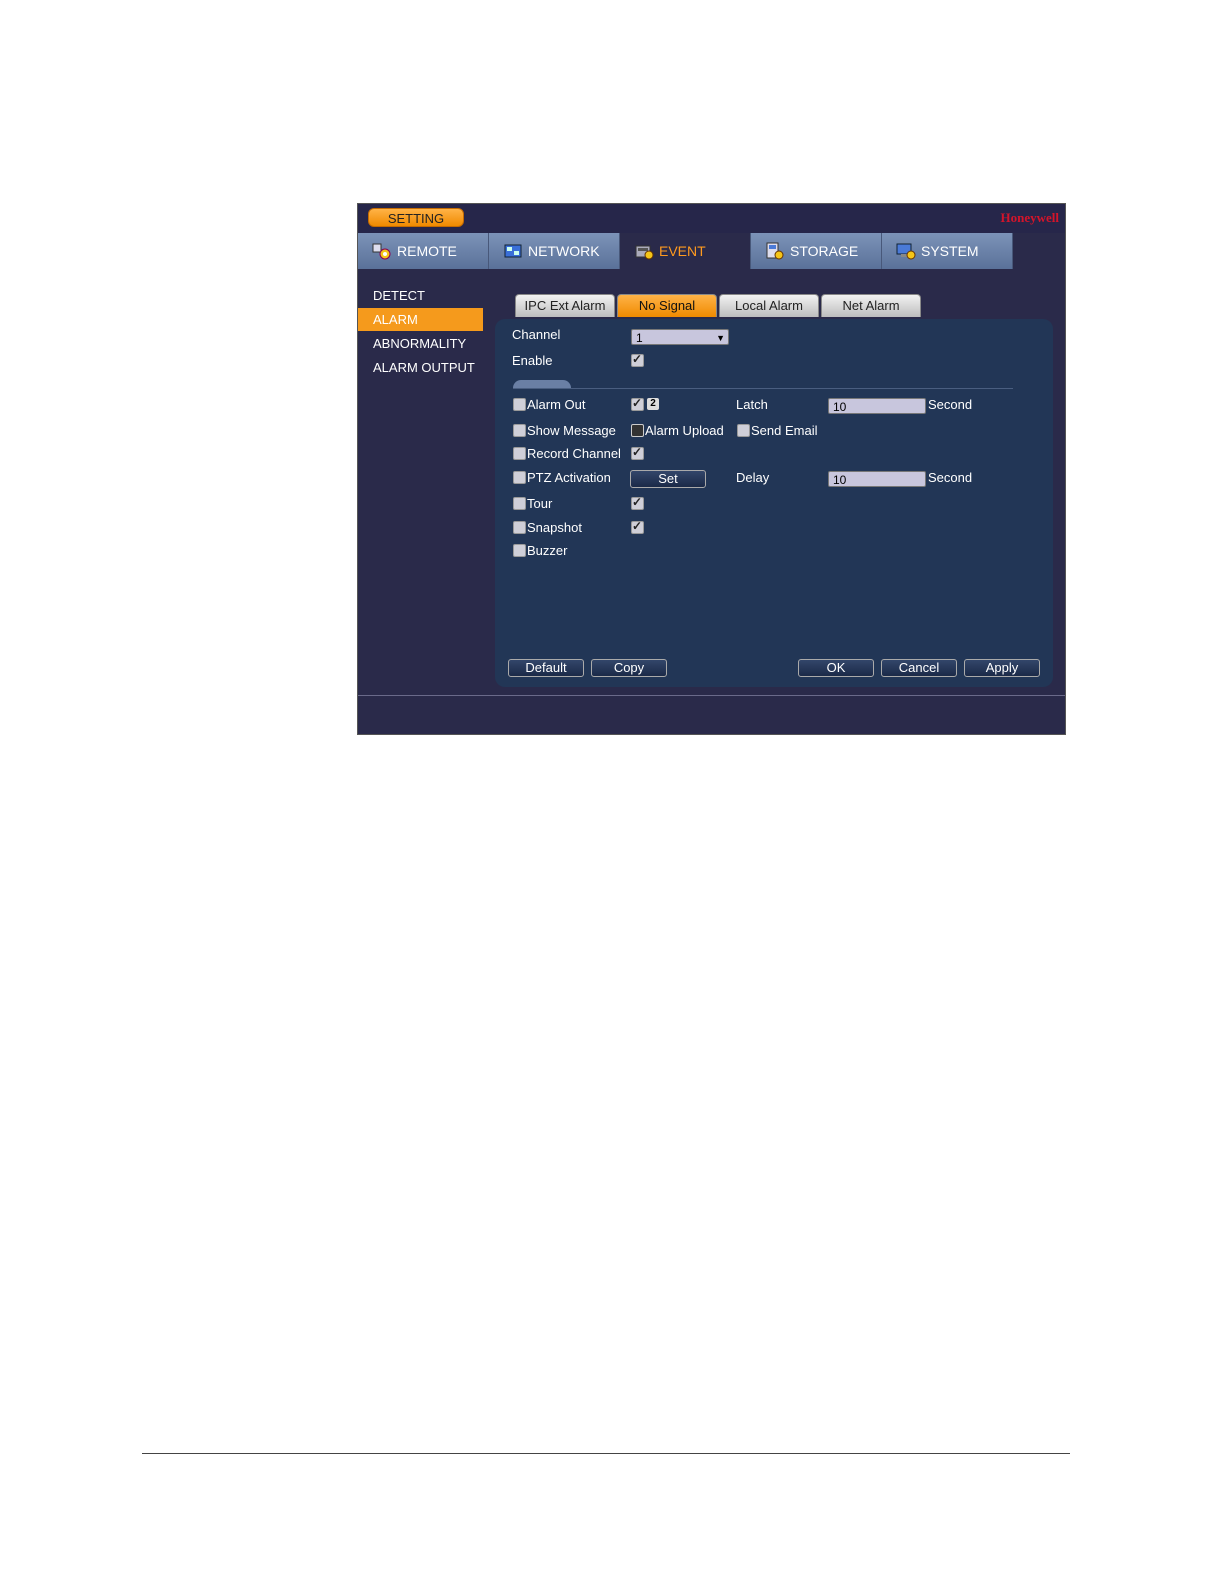 Image resolution: width=1224 pixels, height=1584 pixels. Describe the element at coordinates (547, 550) in the screenshot. I see `buzzer-label: Buzzer` at that location.